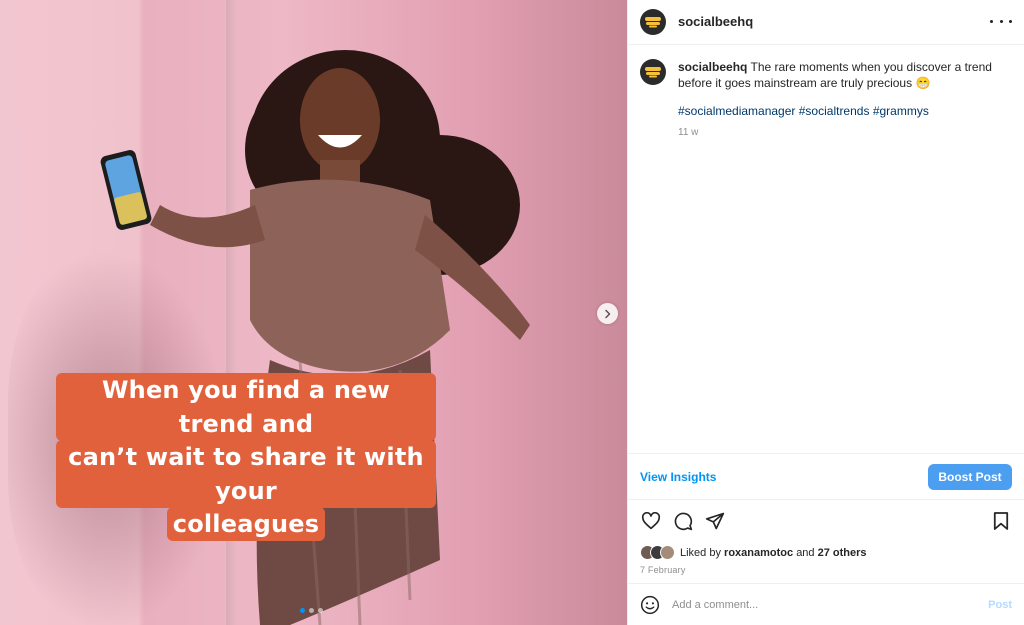  I want to click on carousel-indicator, so click(311, 610).